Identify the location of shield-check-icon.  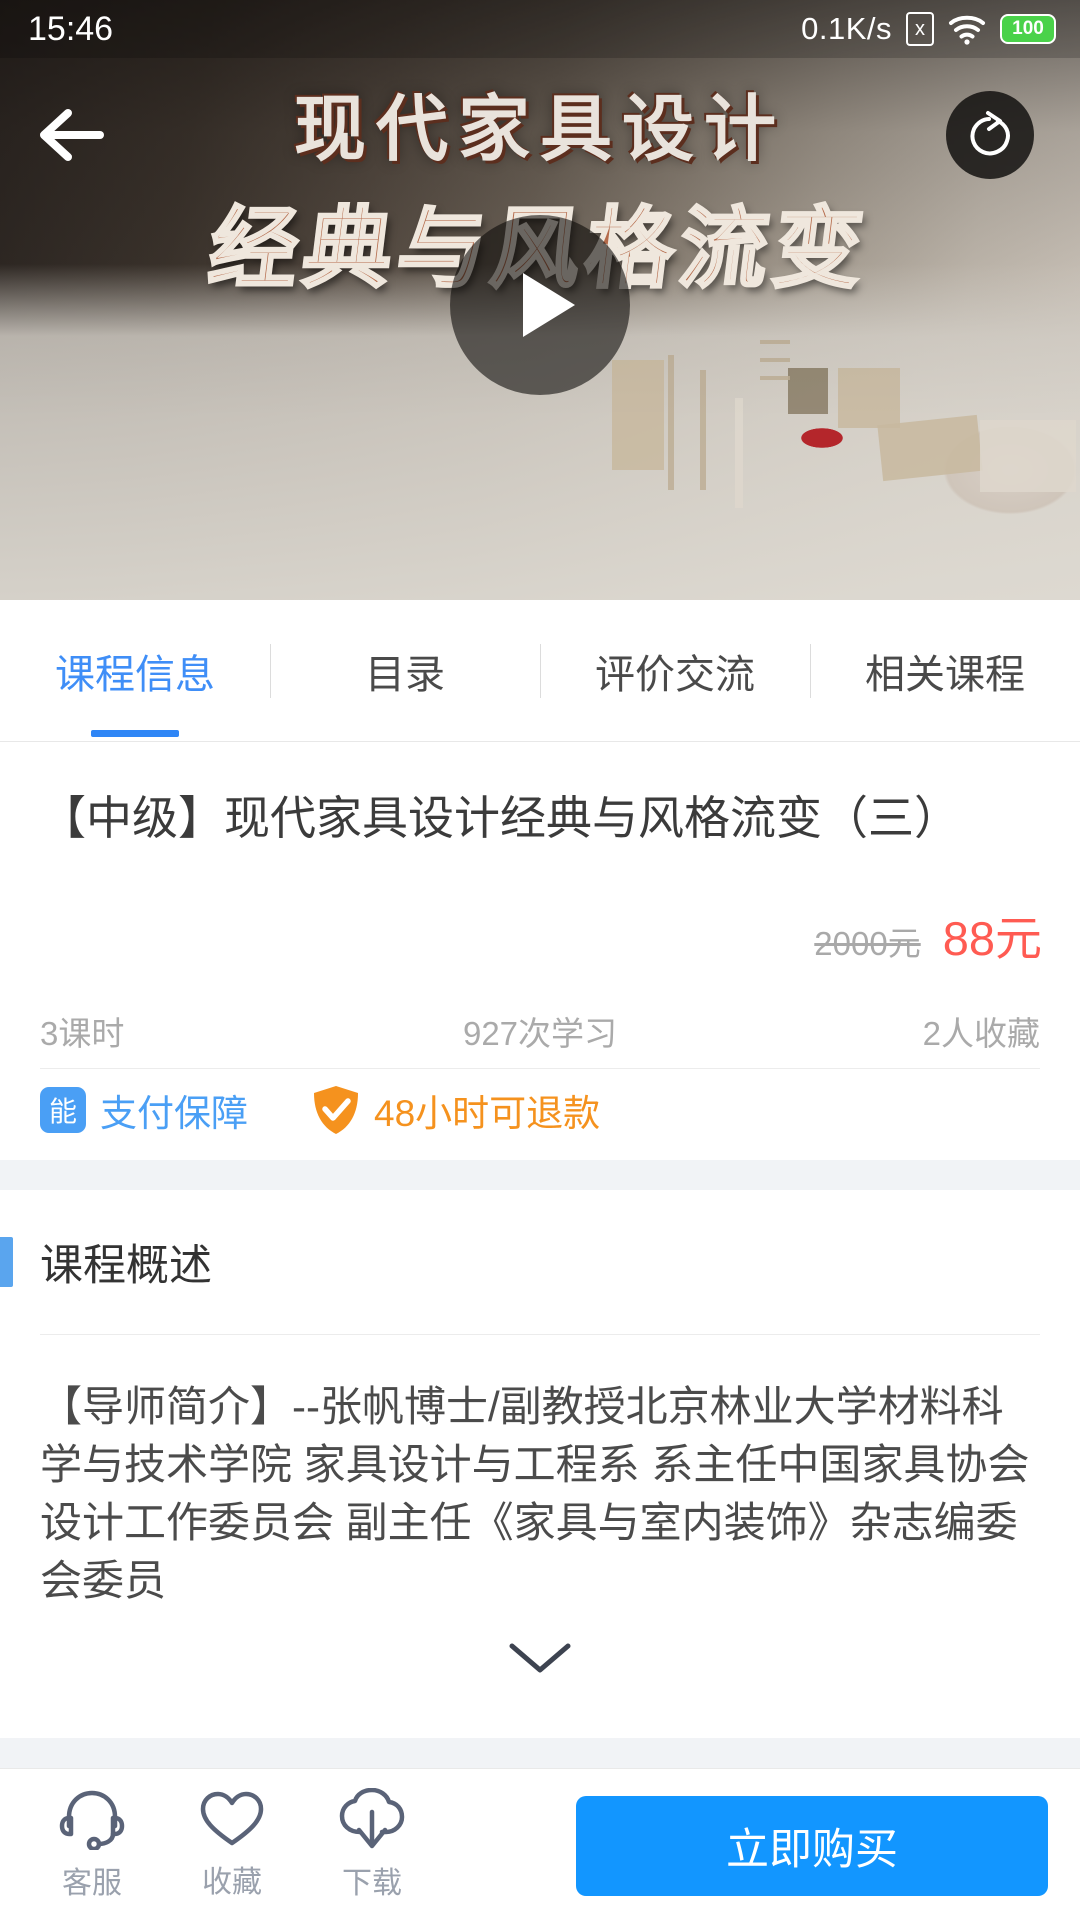
(336, 1110).